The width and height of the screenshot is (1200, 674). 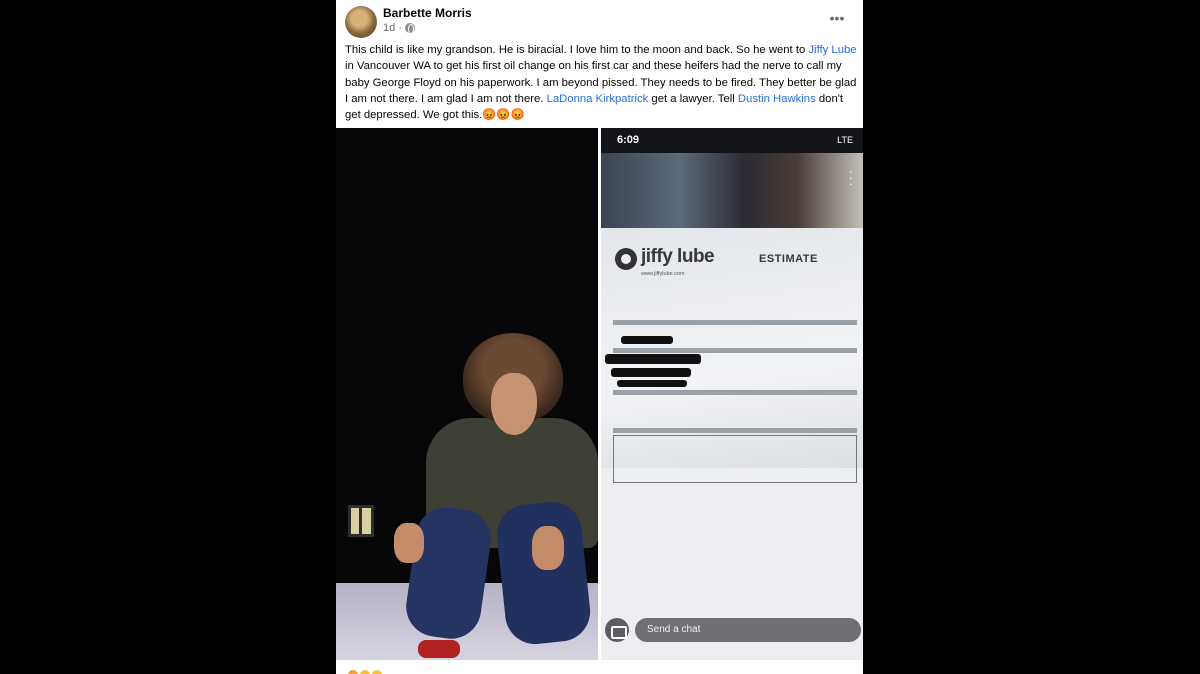 I want to click on receipt-url: www.jiffylube.com, so click(x=663, y=274).